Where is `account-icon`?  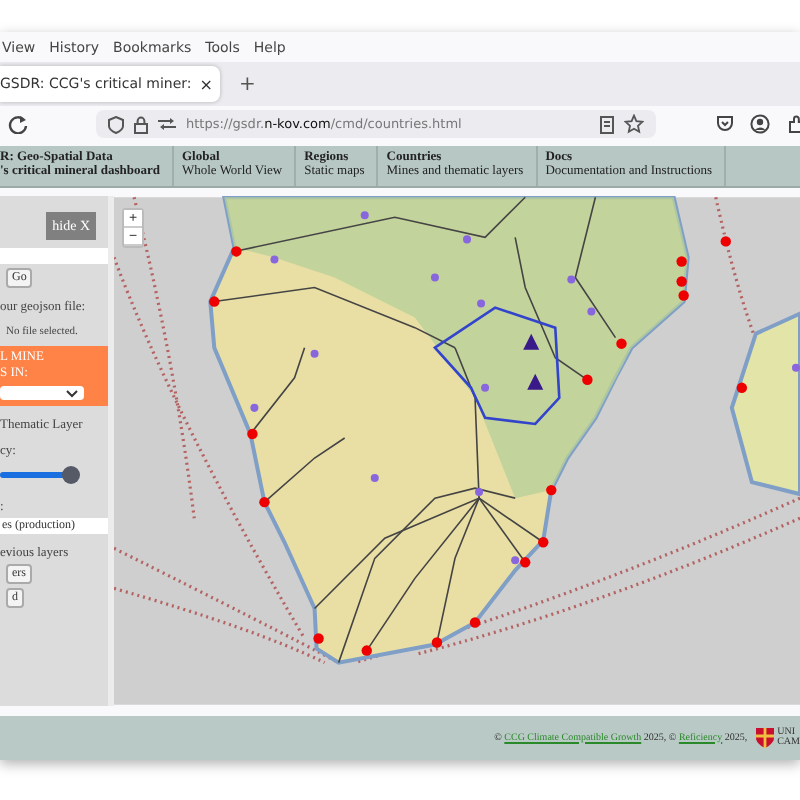
account-icon is located at coordinates (760, 124).